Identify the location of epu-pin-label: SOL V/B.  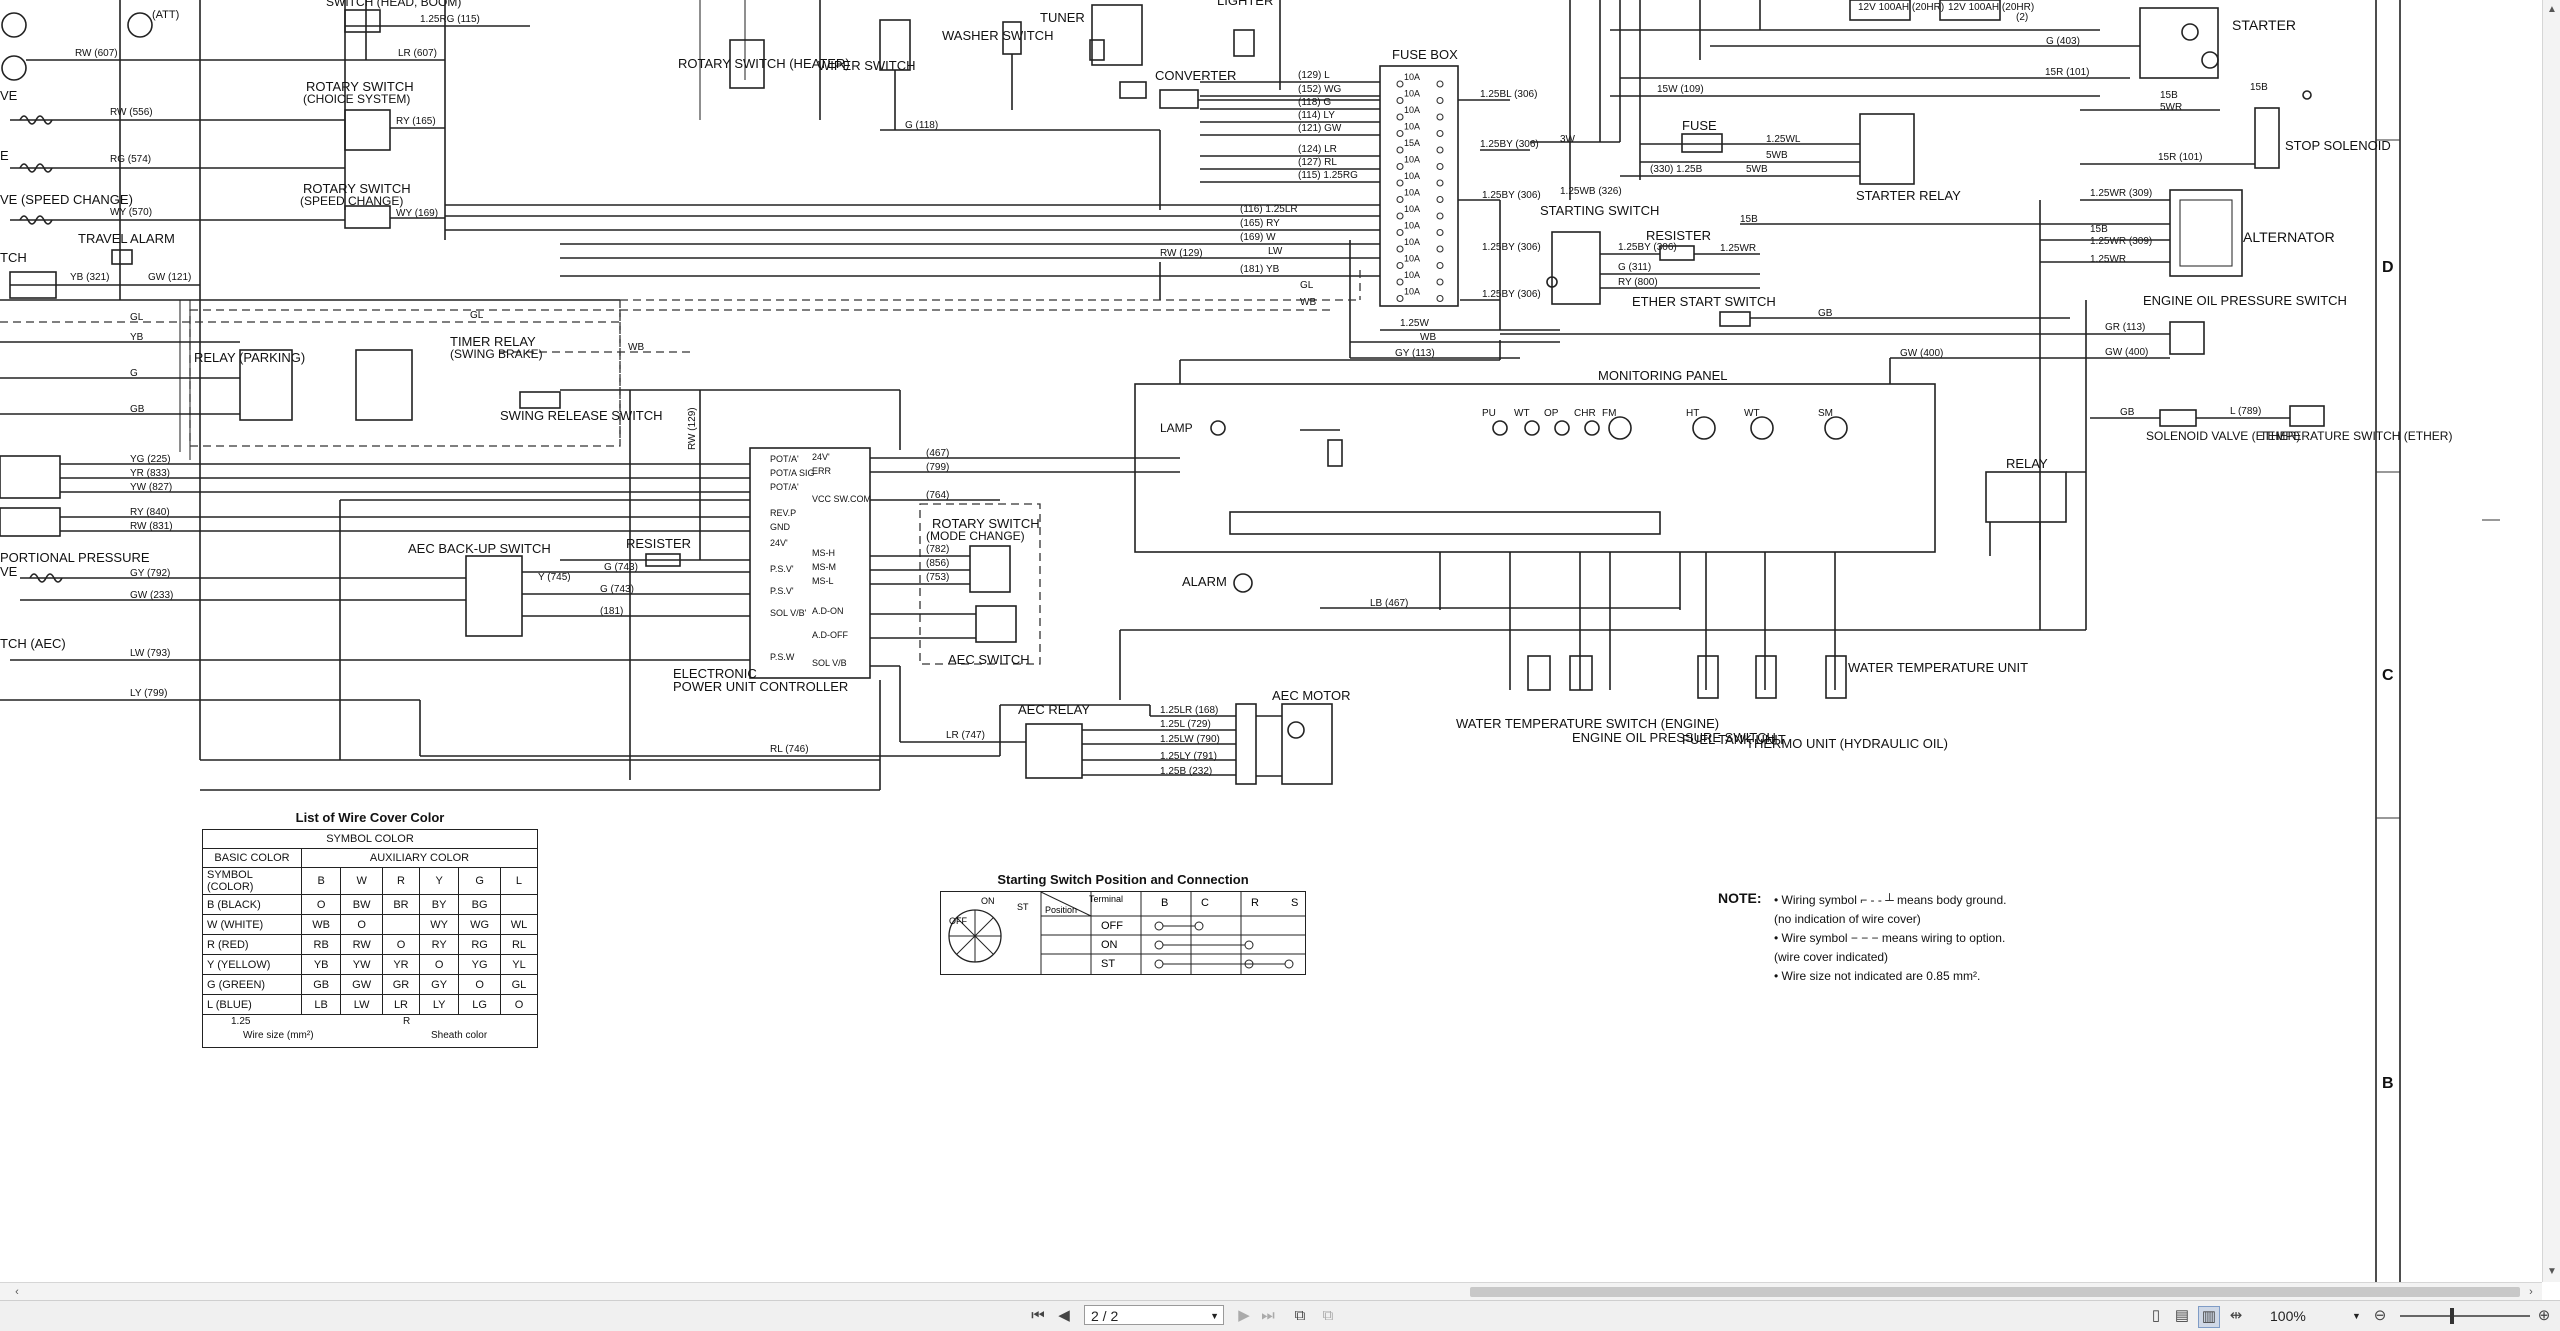
(829, 663).